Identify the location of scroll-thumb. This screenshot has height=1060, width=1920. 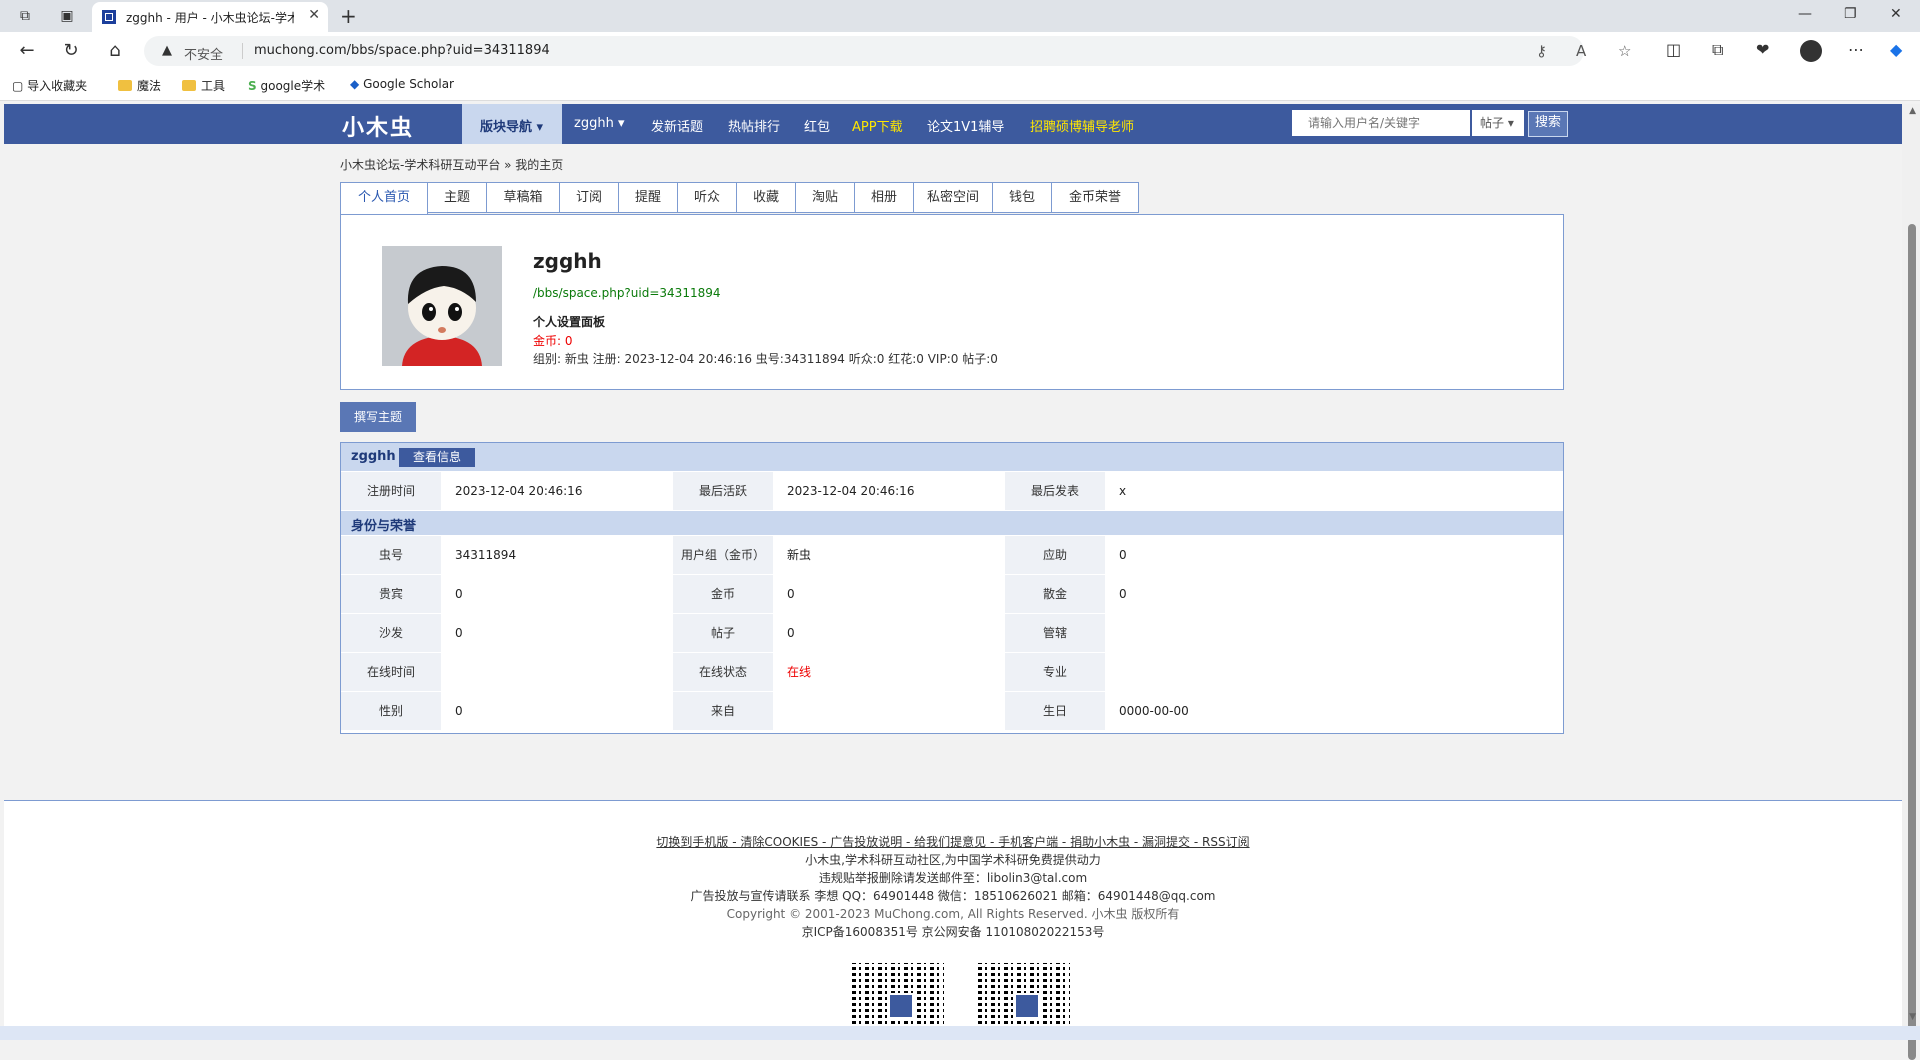
(1912, 642).